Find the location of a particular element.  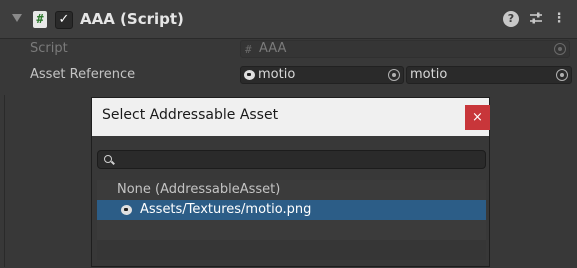

asset-reference-label: Asset Reference is located at coordinates (83, 74).